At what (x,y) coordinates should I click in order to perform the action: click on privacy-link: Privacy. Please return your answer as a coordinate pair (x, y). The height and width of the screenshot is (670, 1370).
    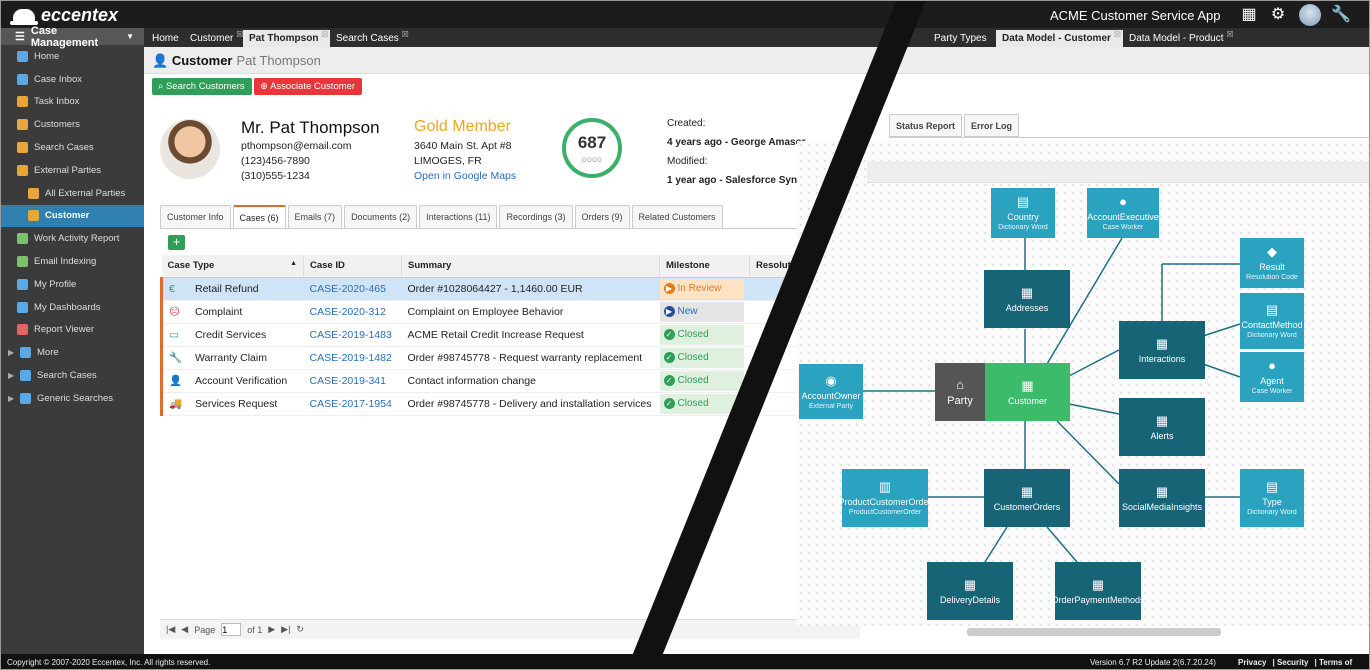
    Looking at the image, I should click on (1252, 662).